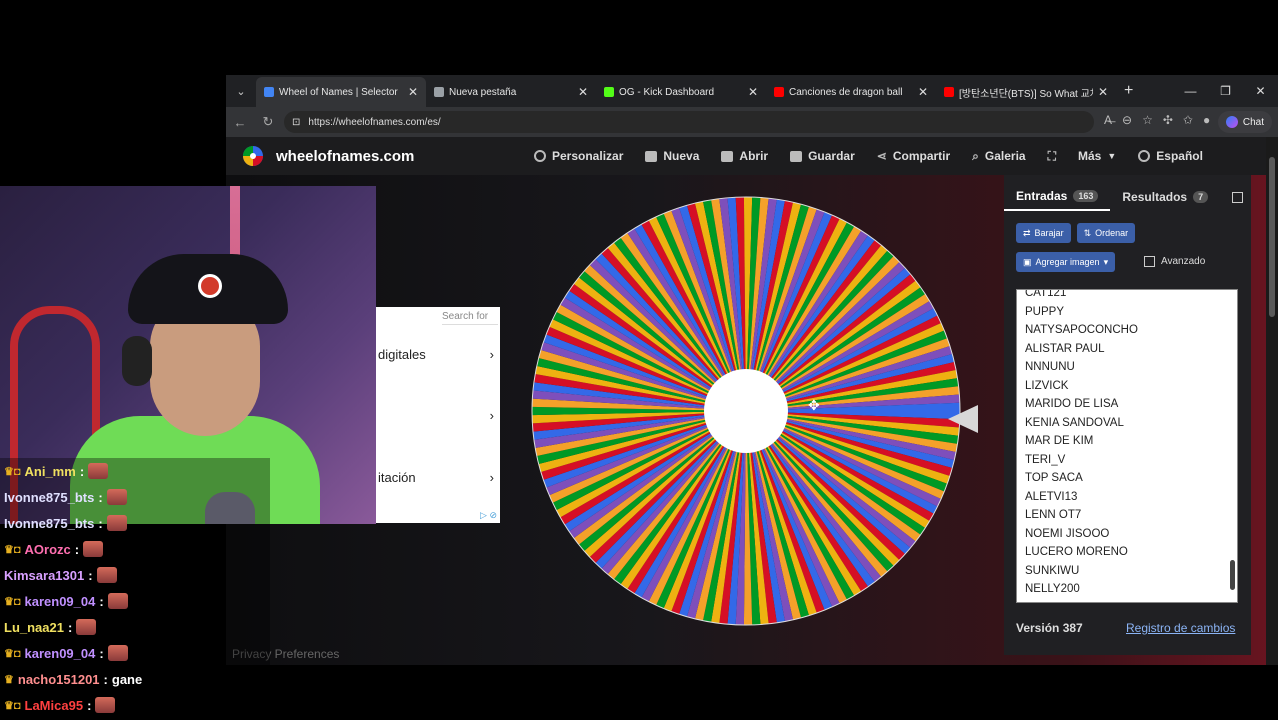  What do you see at coordinates (241, 91) in the screenshot?
I see `tab-list-dropdown-icon: ⌄` at bounding box center [241, 91].